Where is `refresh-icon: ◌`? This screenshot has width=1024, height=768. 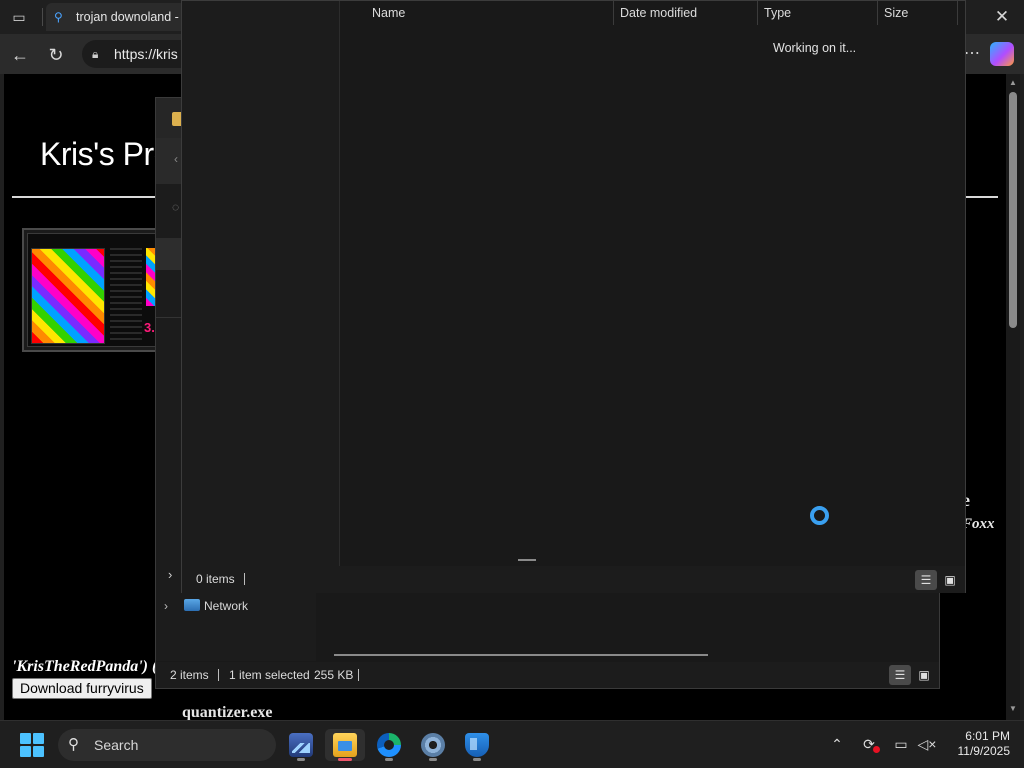 refresh-icon: ◌ is located at coordinates (176, 207).